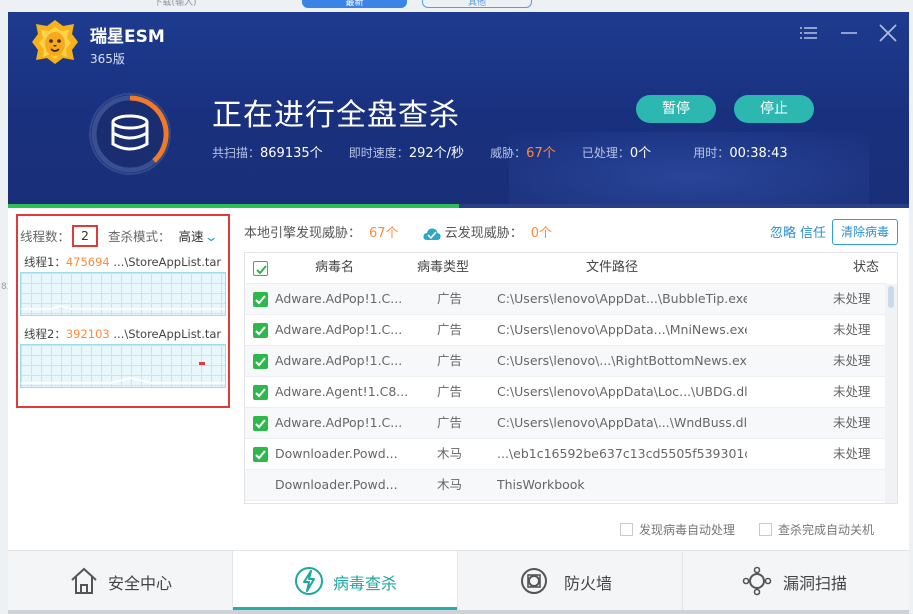  I want to click on background-tab-outline: 其他, so click(477, 4).